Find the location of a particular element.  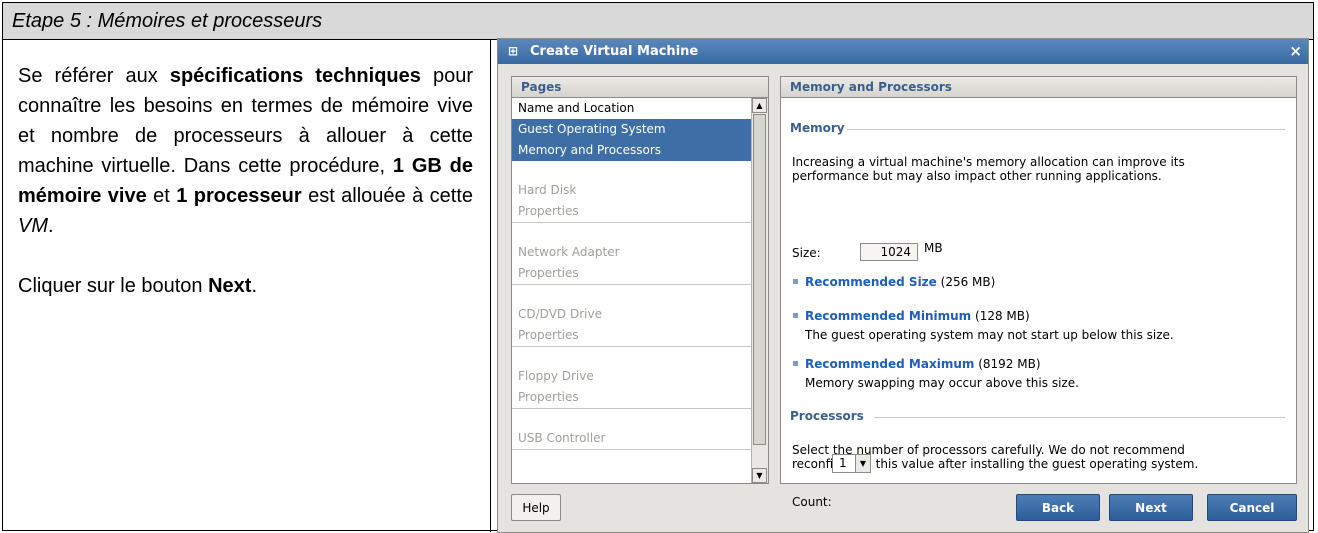

page-item-hard-disk: Hard Disk is located at coordinates (632, 190).